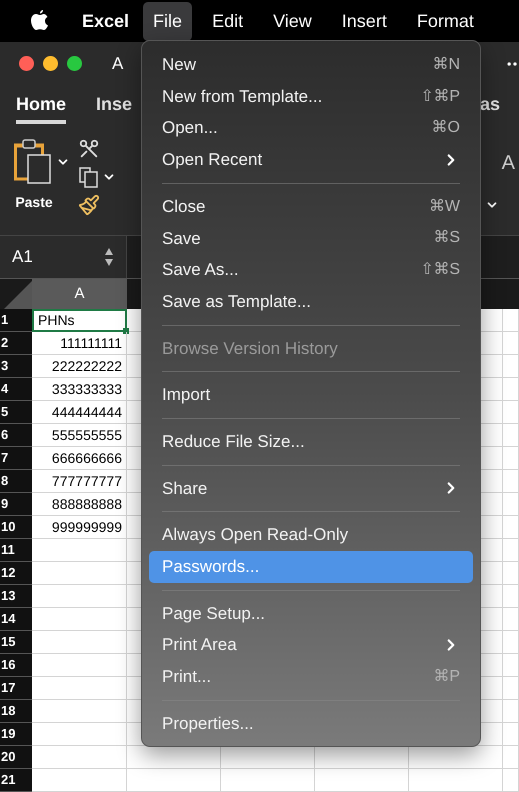 This screenshot has height=792, width=519. What do you see at coordinates (228, 21) in the screenshot?
I see `menu-bar-item: Edit` at bounding box center [228, 21].